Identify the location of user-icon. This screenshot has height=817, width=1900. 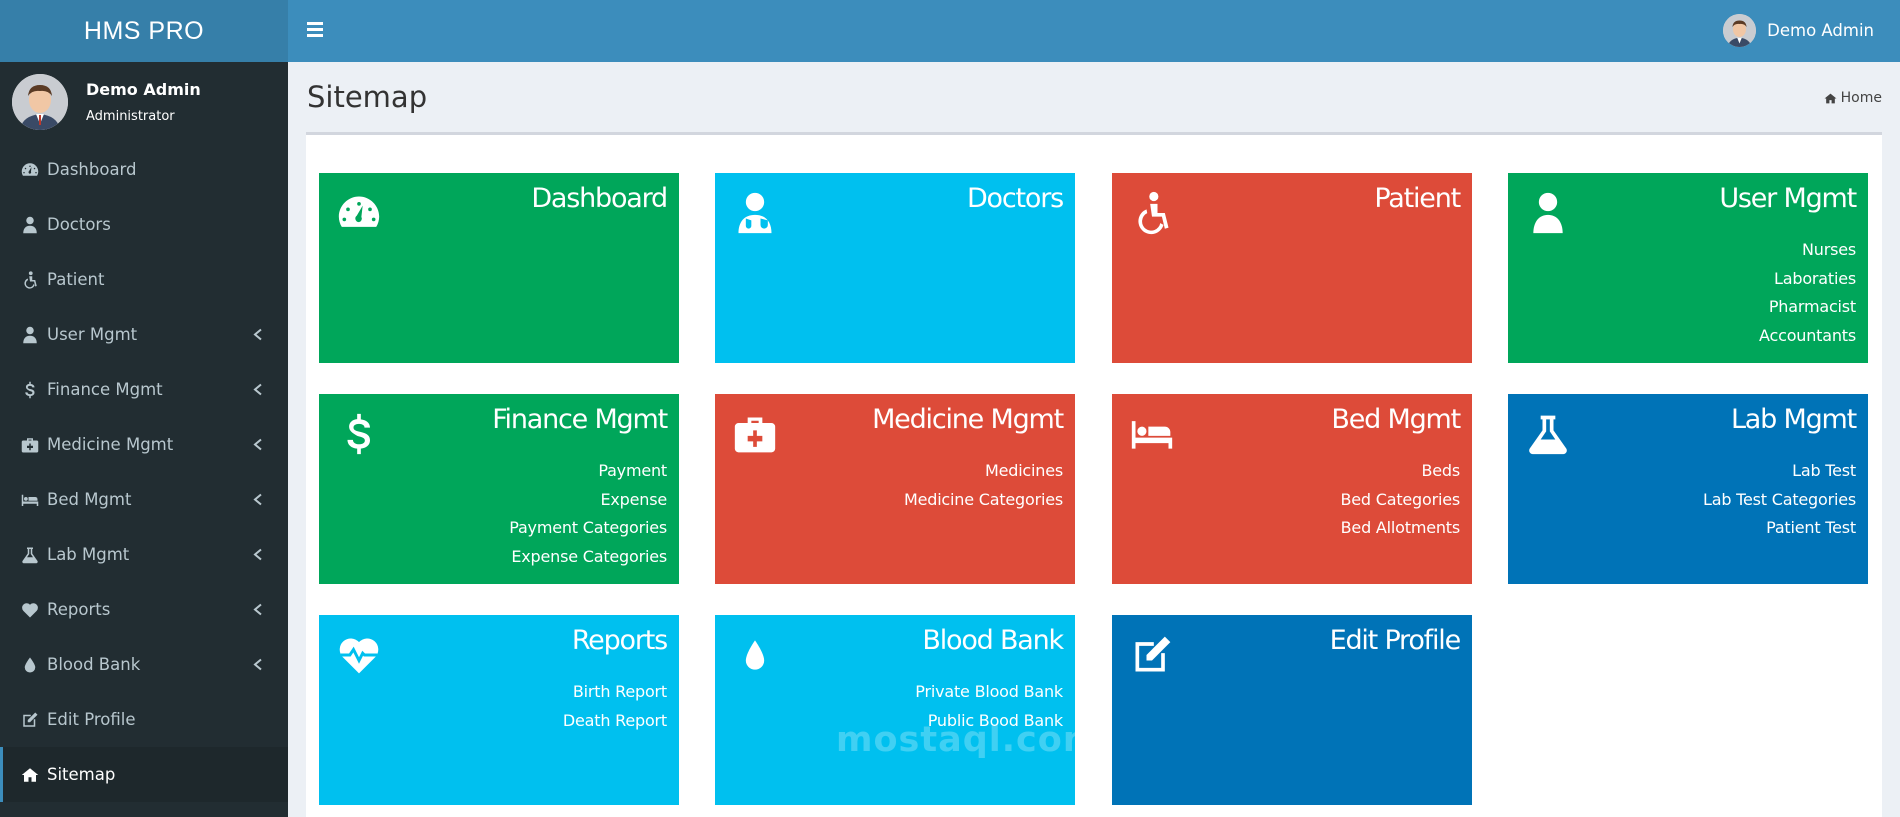
(1548, 213).